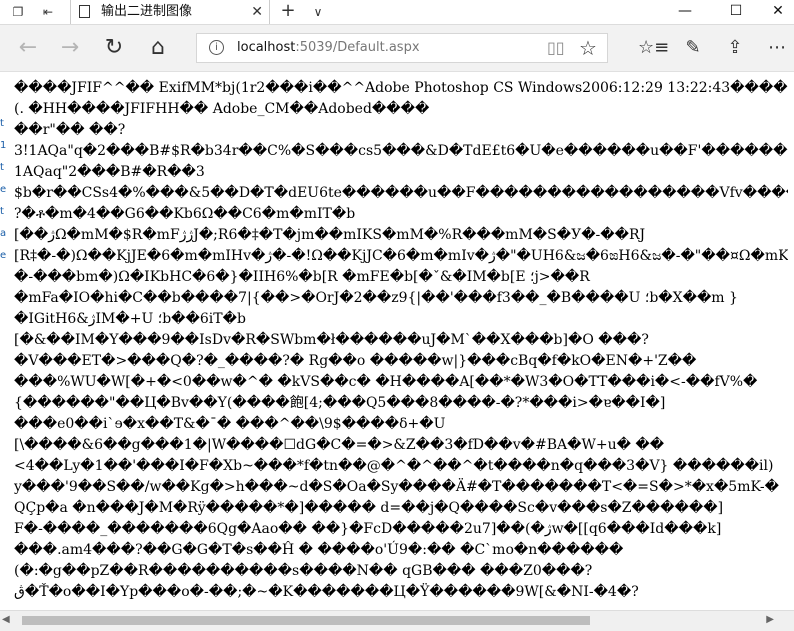 This screenshot has height=631, width=794. I want to click on active-tab: 输出二进制图像 ✕, so click(170, 12).